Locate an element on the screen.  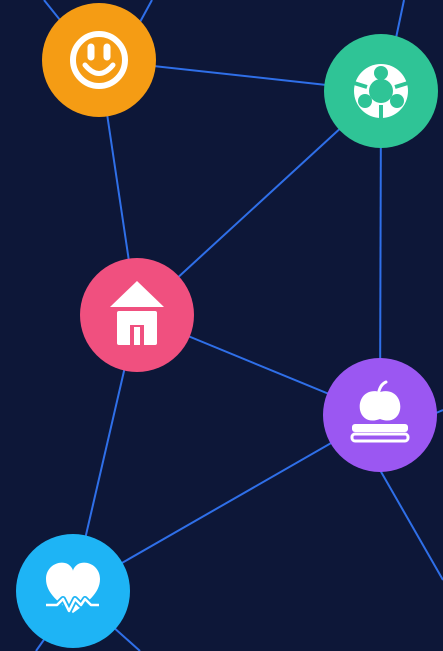
health-node is located at coordinates (73, 591).